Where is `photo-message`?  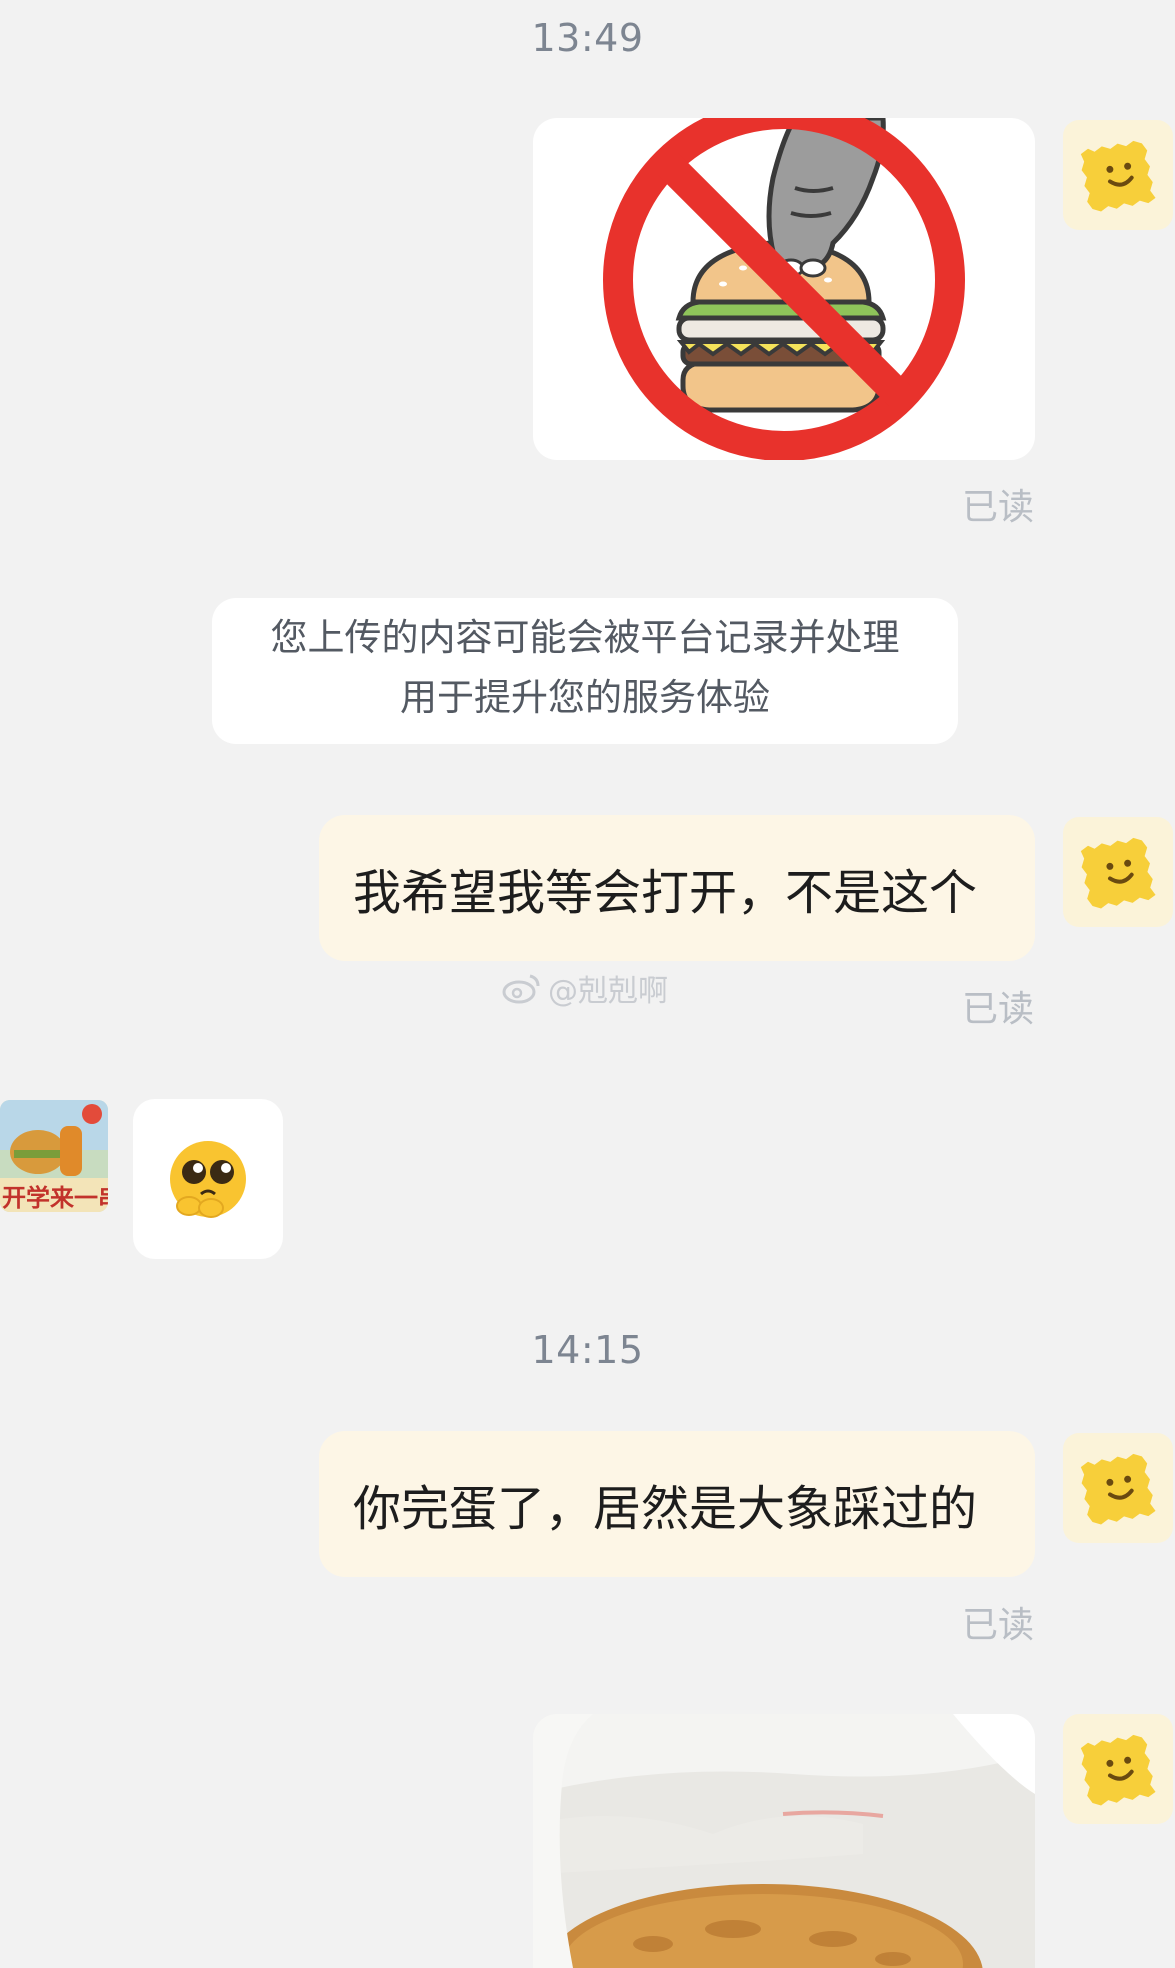
photo-message is located at coordinates (784, 1841).